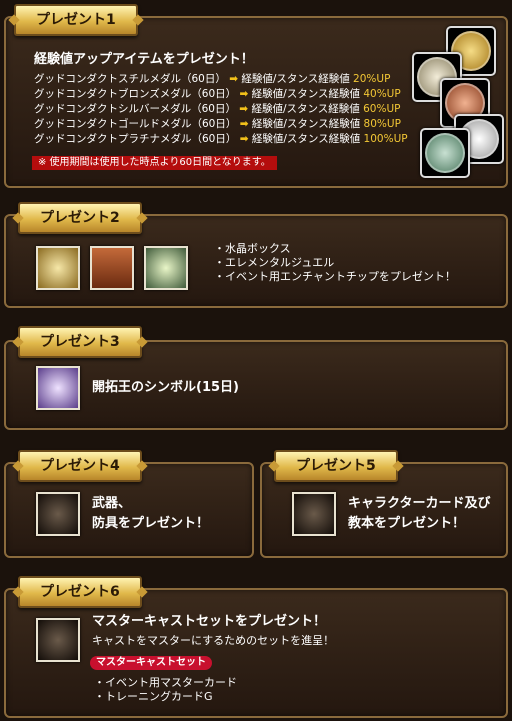 This screenshot has height=721, width=512. Describe the element at coordinates (335, 276) in the screenshot. I see `present-2-item: ・イベント用エンチャントチップをプレゼント！` at that location.